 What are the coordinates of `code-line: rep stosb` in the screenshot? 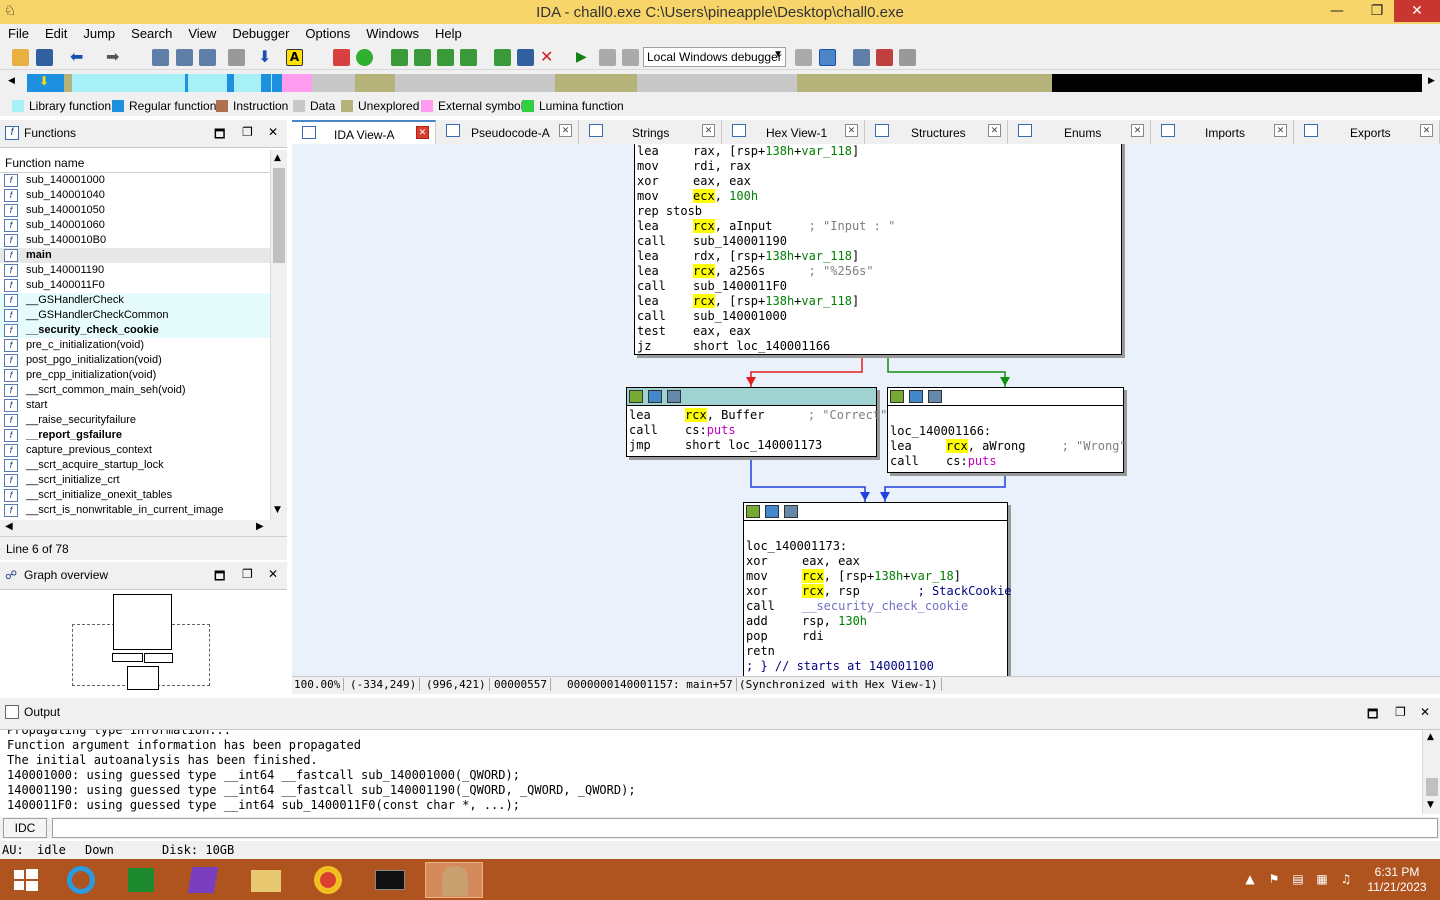 It's located at (878, 211).